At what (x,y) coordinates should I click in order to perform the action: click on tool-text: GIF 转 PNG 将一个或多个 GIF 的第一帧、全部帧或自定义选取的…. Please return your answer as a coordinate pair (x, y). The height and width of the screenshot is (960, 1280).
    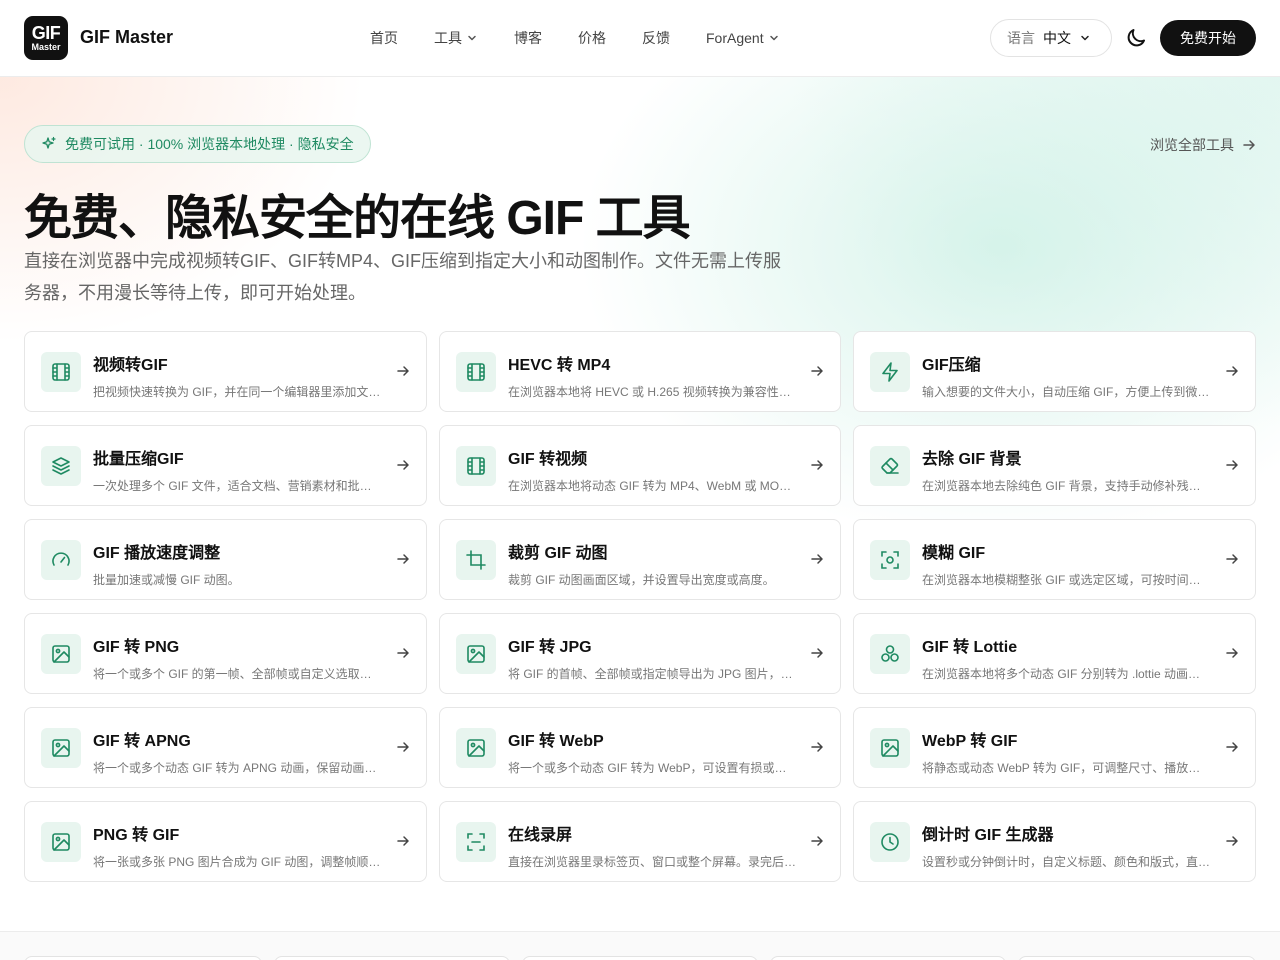
    Looking at the image, I should click on (238, 657).